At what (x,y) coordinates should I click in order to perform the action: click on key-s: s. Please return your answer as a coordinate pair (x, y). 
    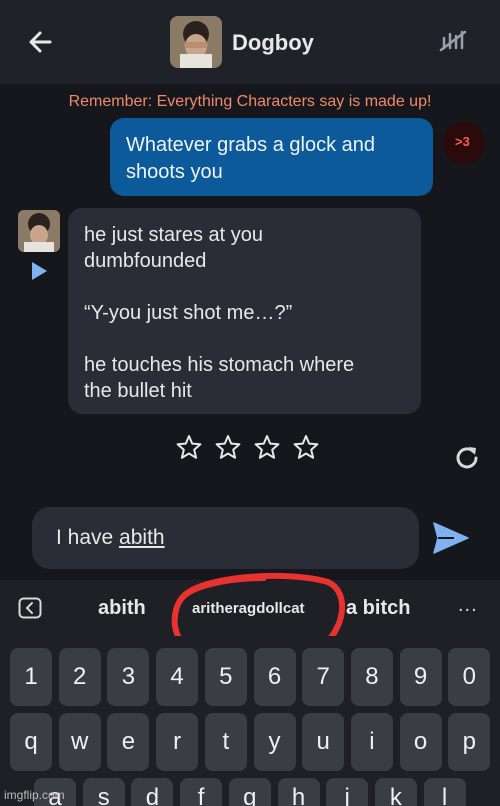
    Looking at the image, I should click on (103, 792).